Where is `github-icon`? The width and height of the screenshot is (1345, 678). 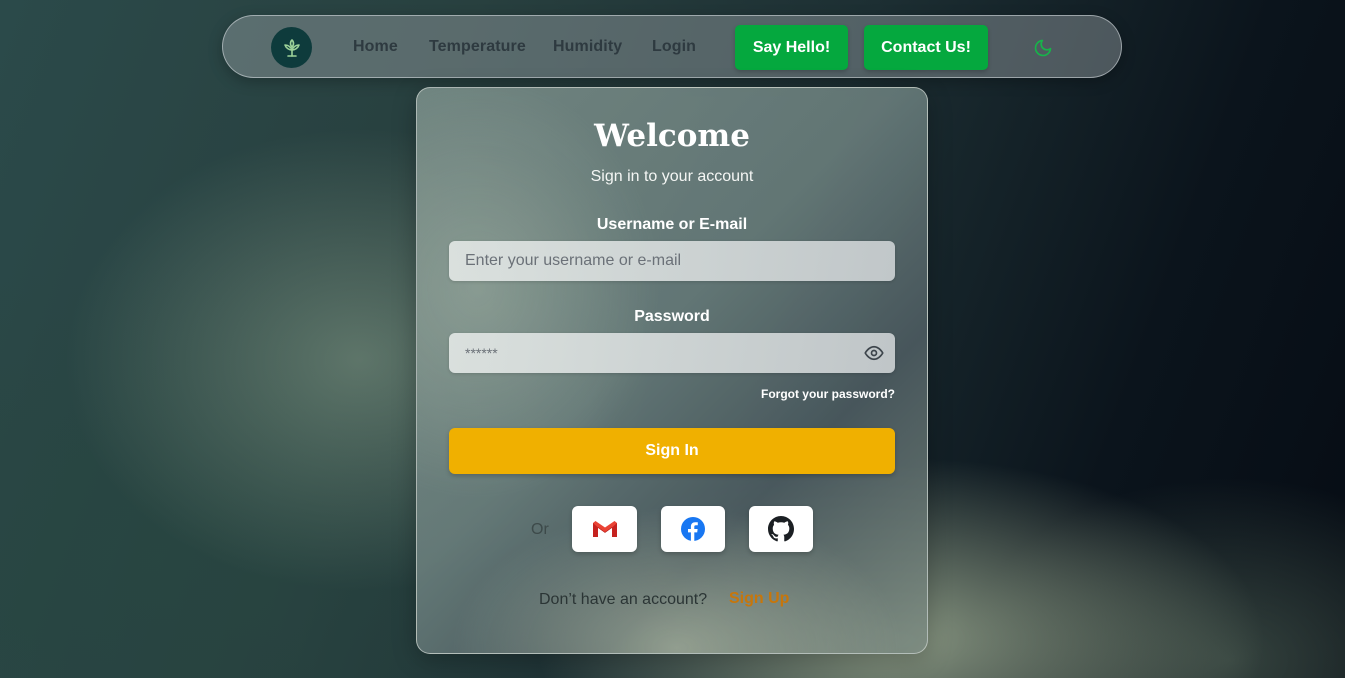
github-icon is located at coordinates (781, 529).